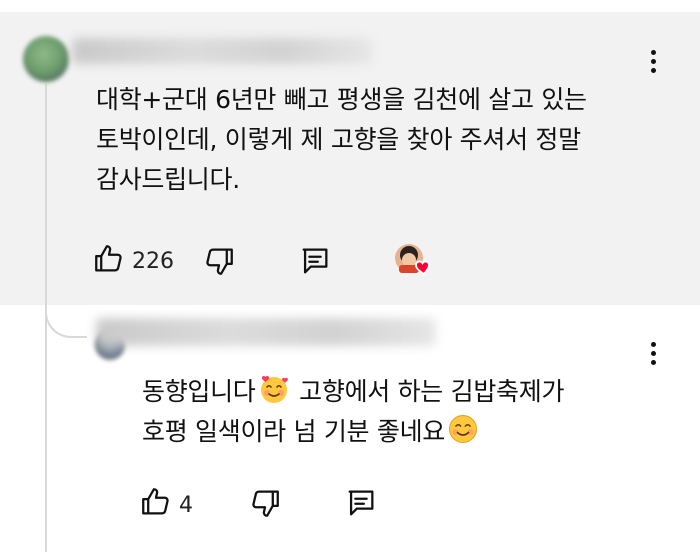  I want to click on commenter-name-redacted, so click(222, 51).